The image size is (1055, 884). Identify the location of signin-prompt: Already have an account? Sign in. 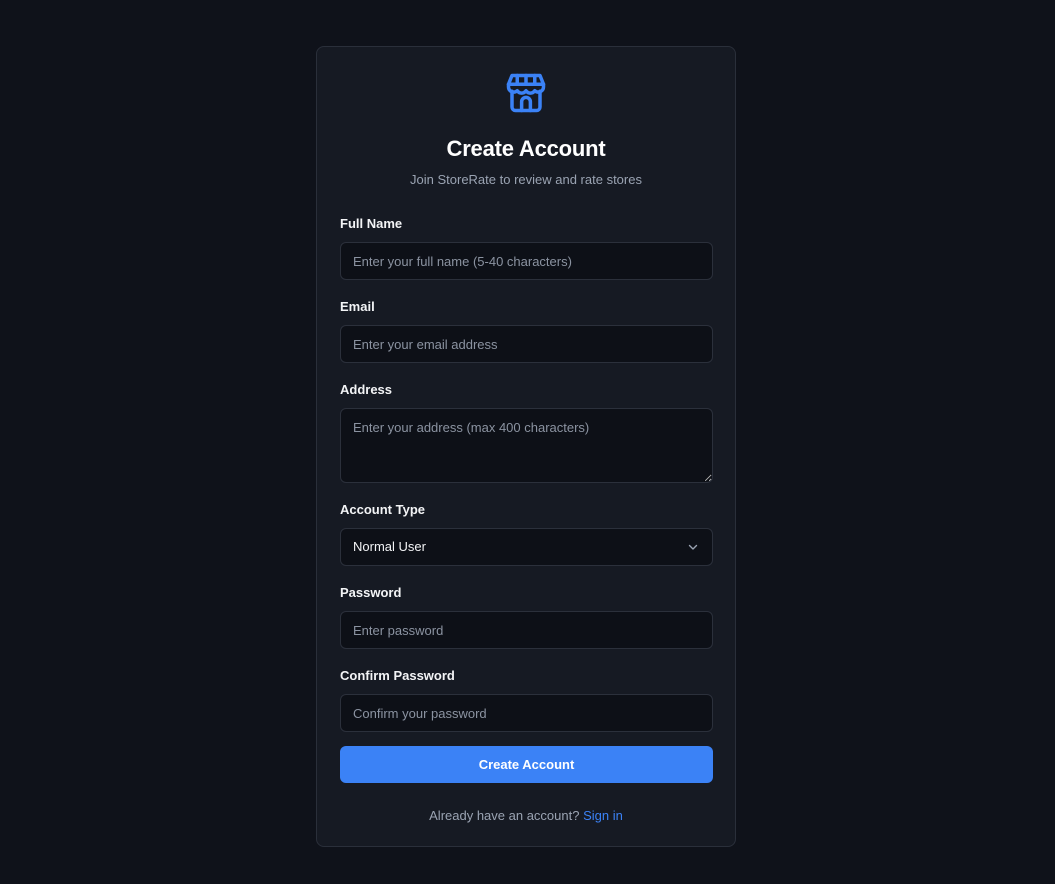
(526, 815).